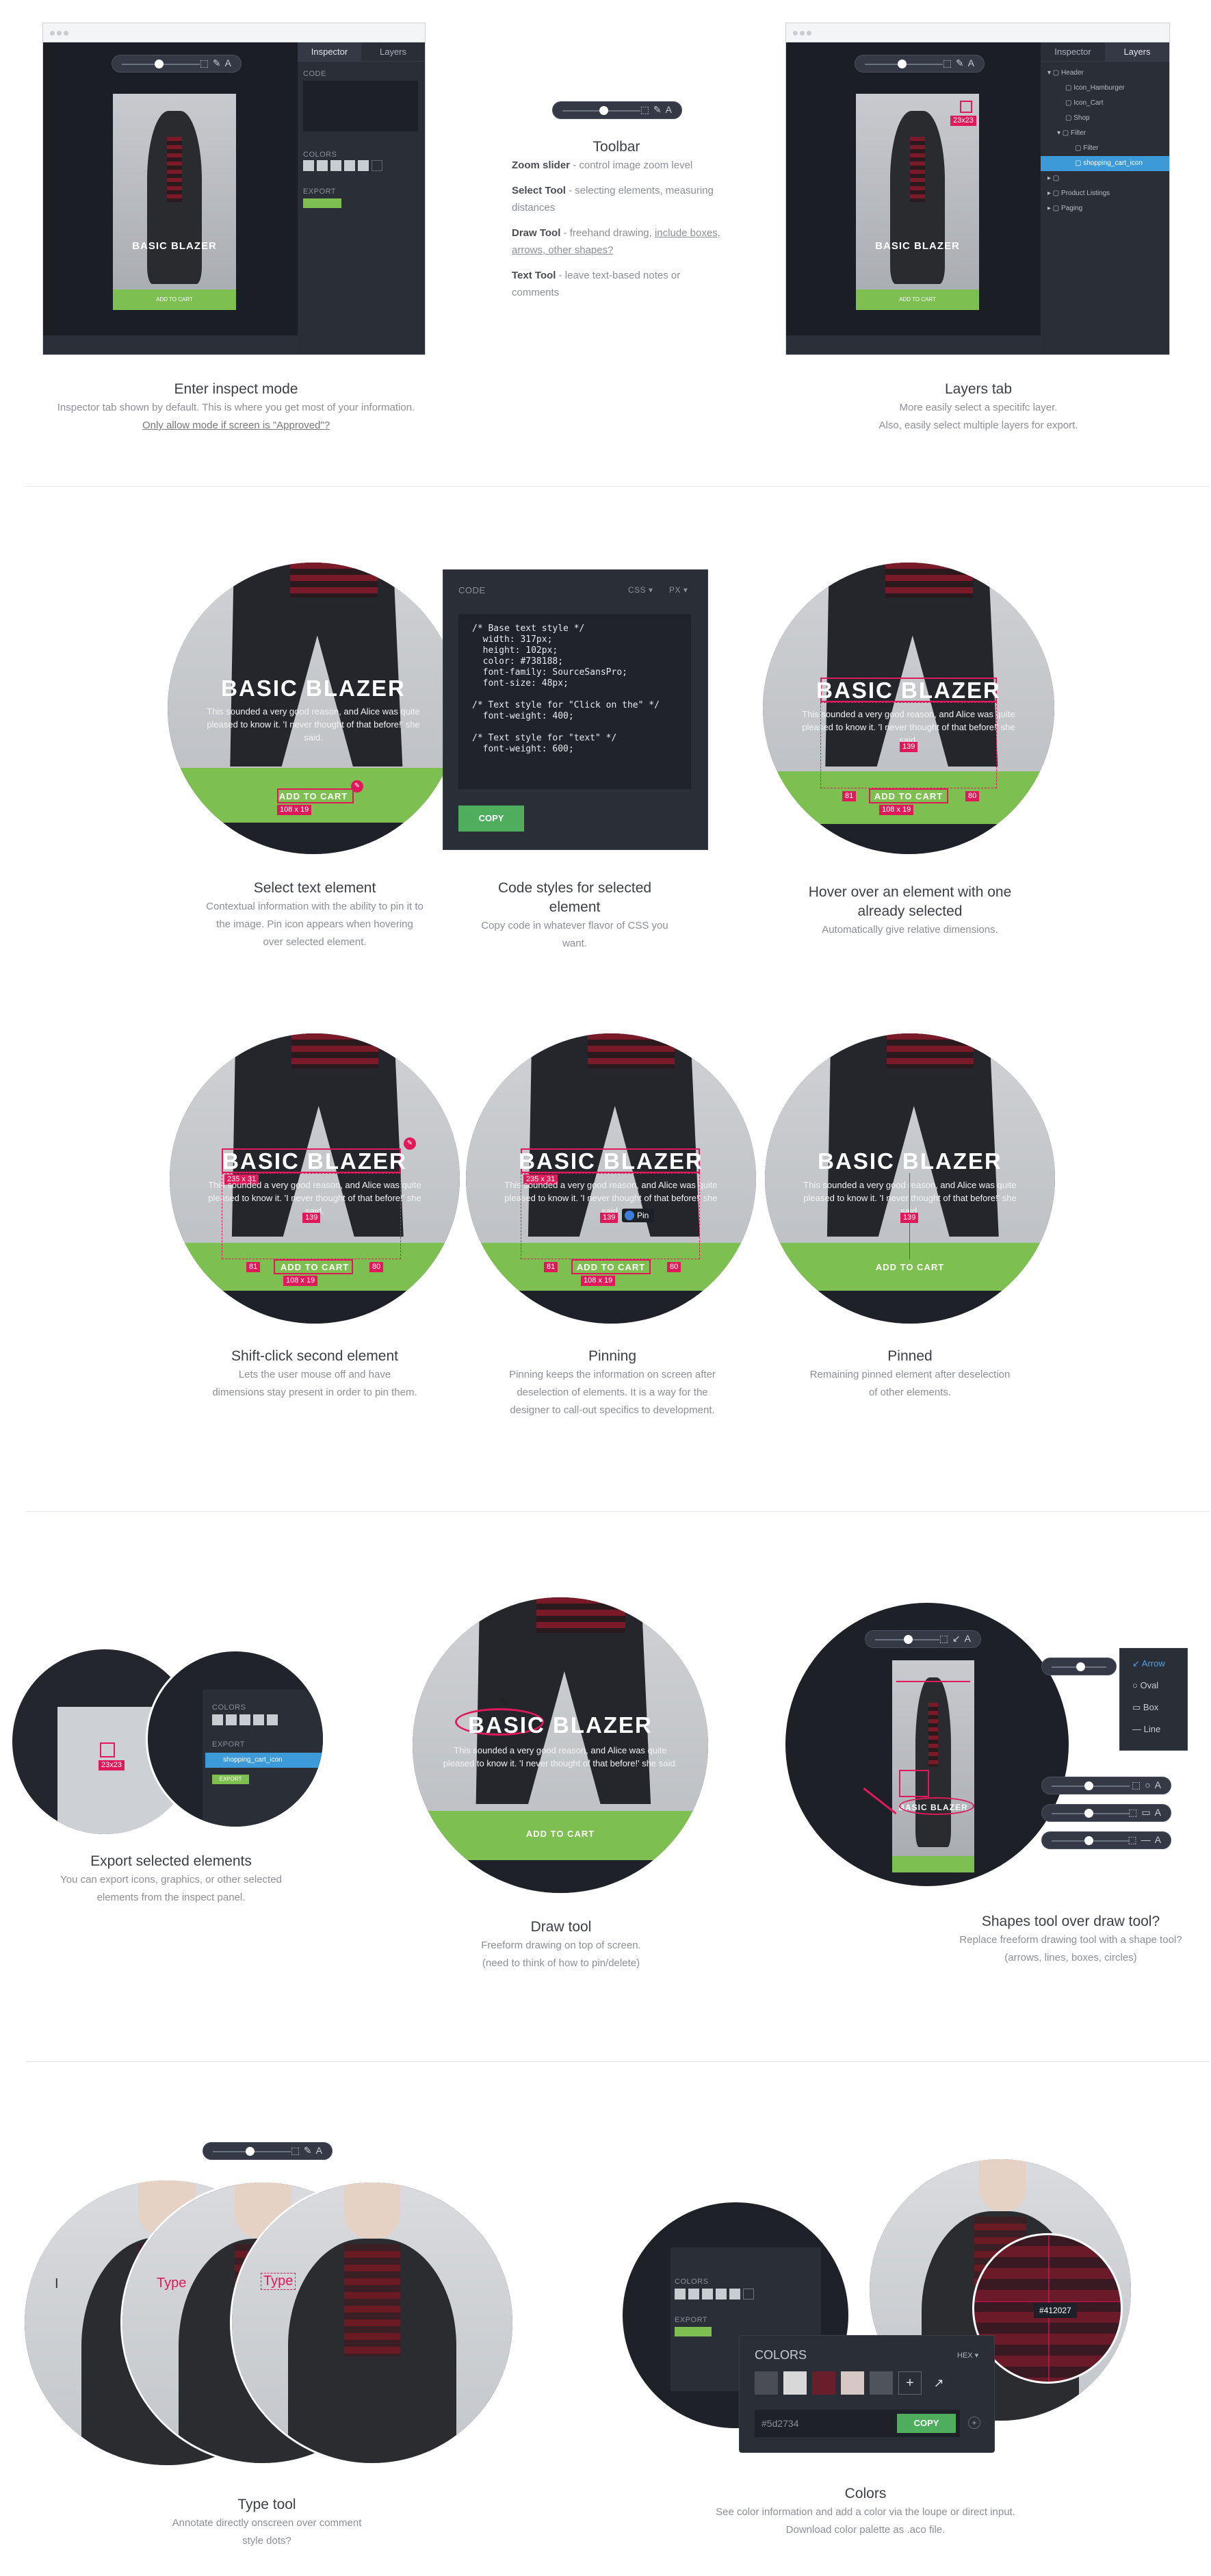 The image size is (1211, 2576). I want to click on layer-item: ▢ Icon_Hamburger, so click(1105, 88).